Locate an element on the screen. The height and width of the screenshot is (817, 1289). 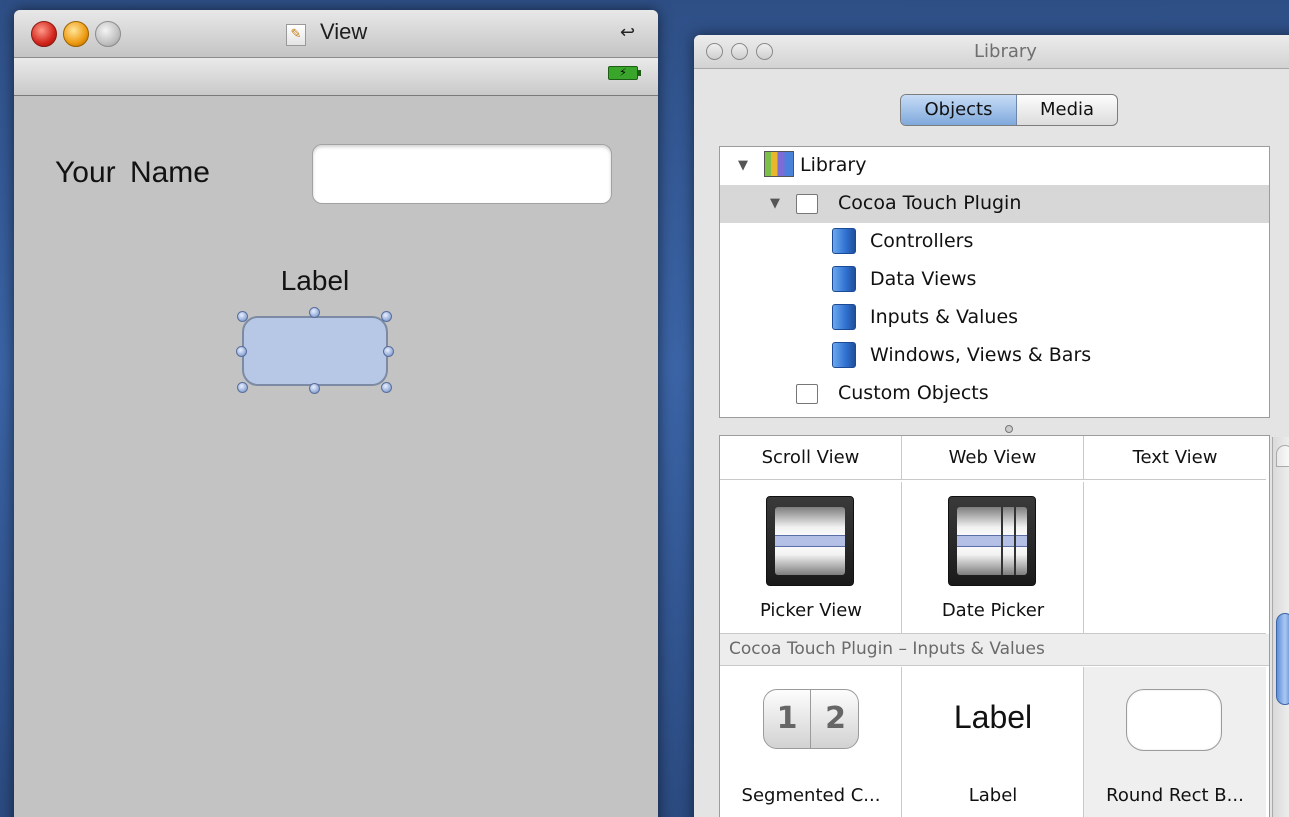
tree-label: Data Views is located at coordinates (923, 279).